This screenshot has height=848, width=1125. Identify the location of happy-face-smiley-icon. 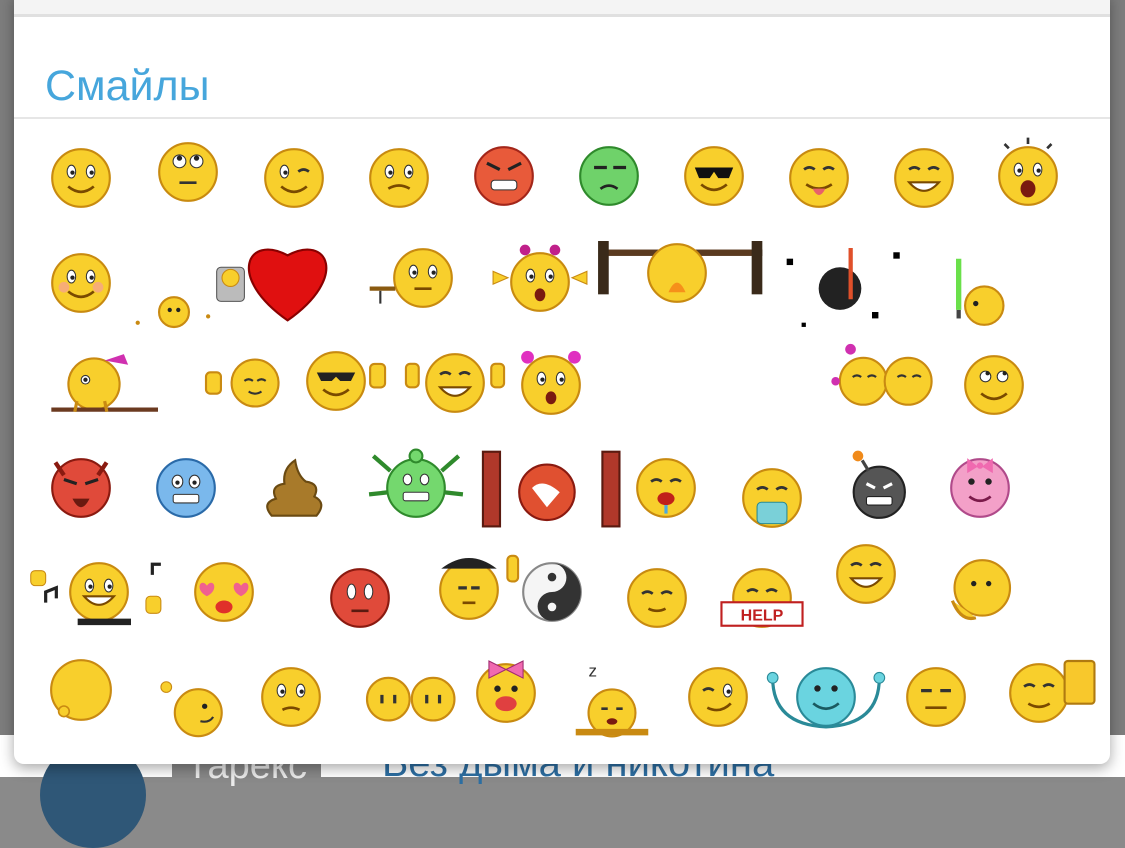
(866, 574).